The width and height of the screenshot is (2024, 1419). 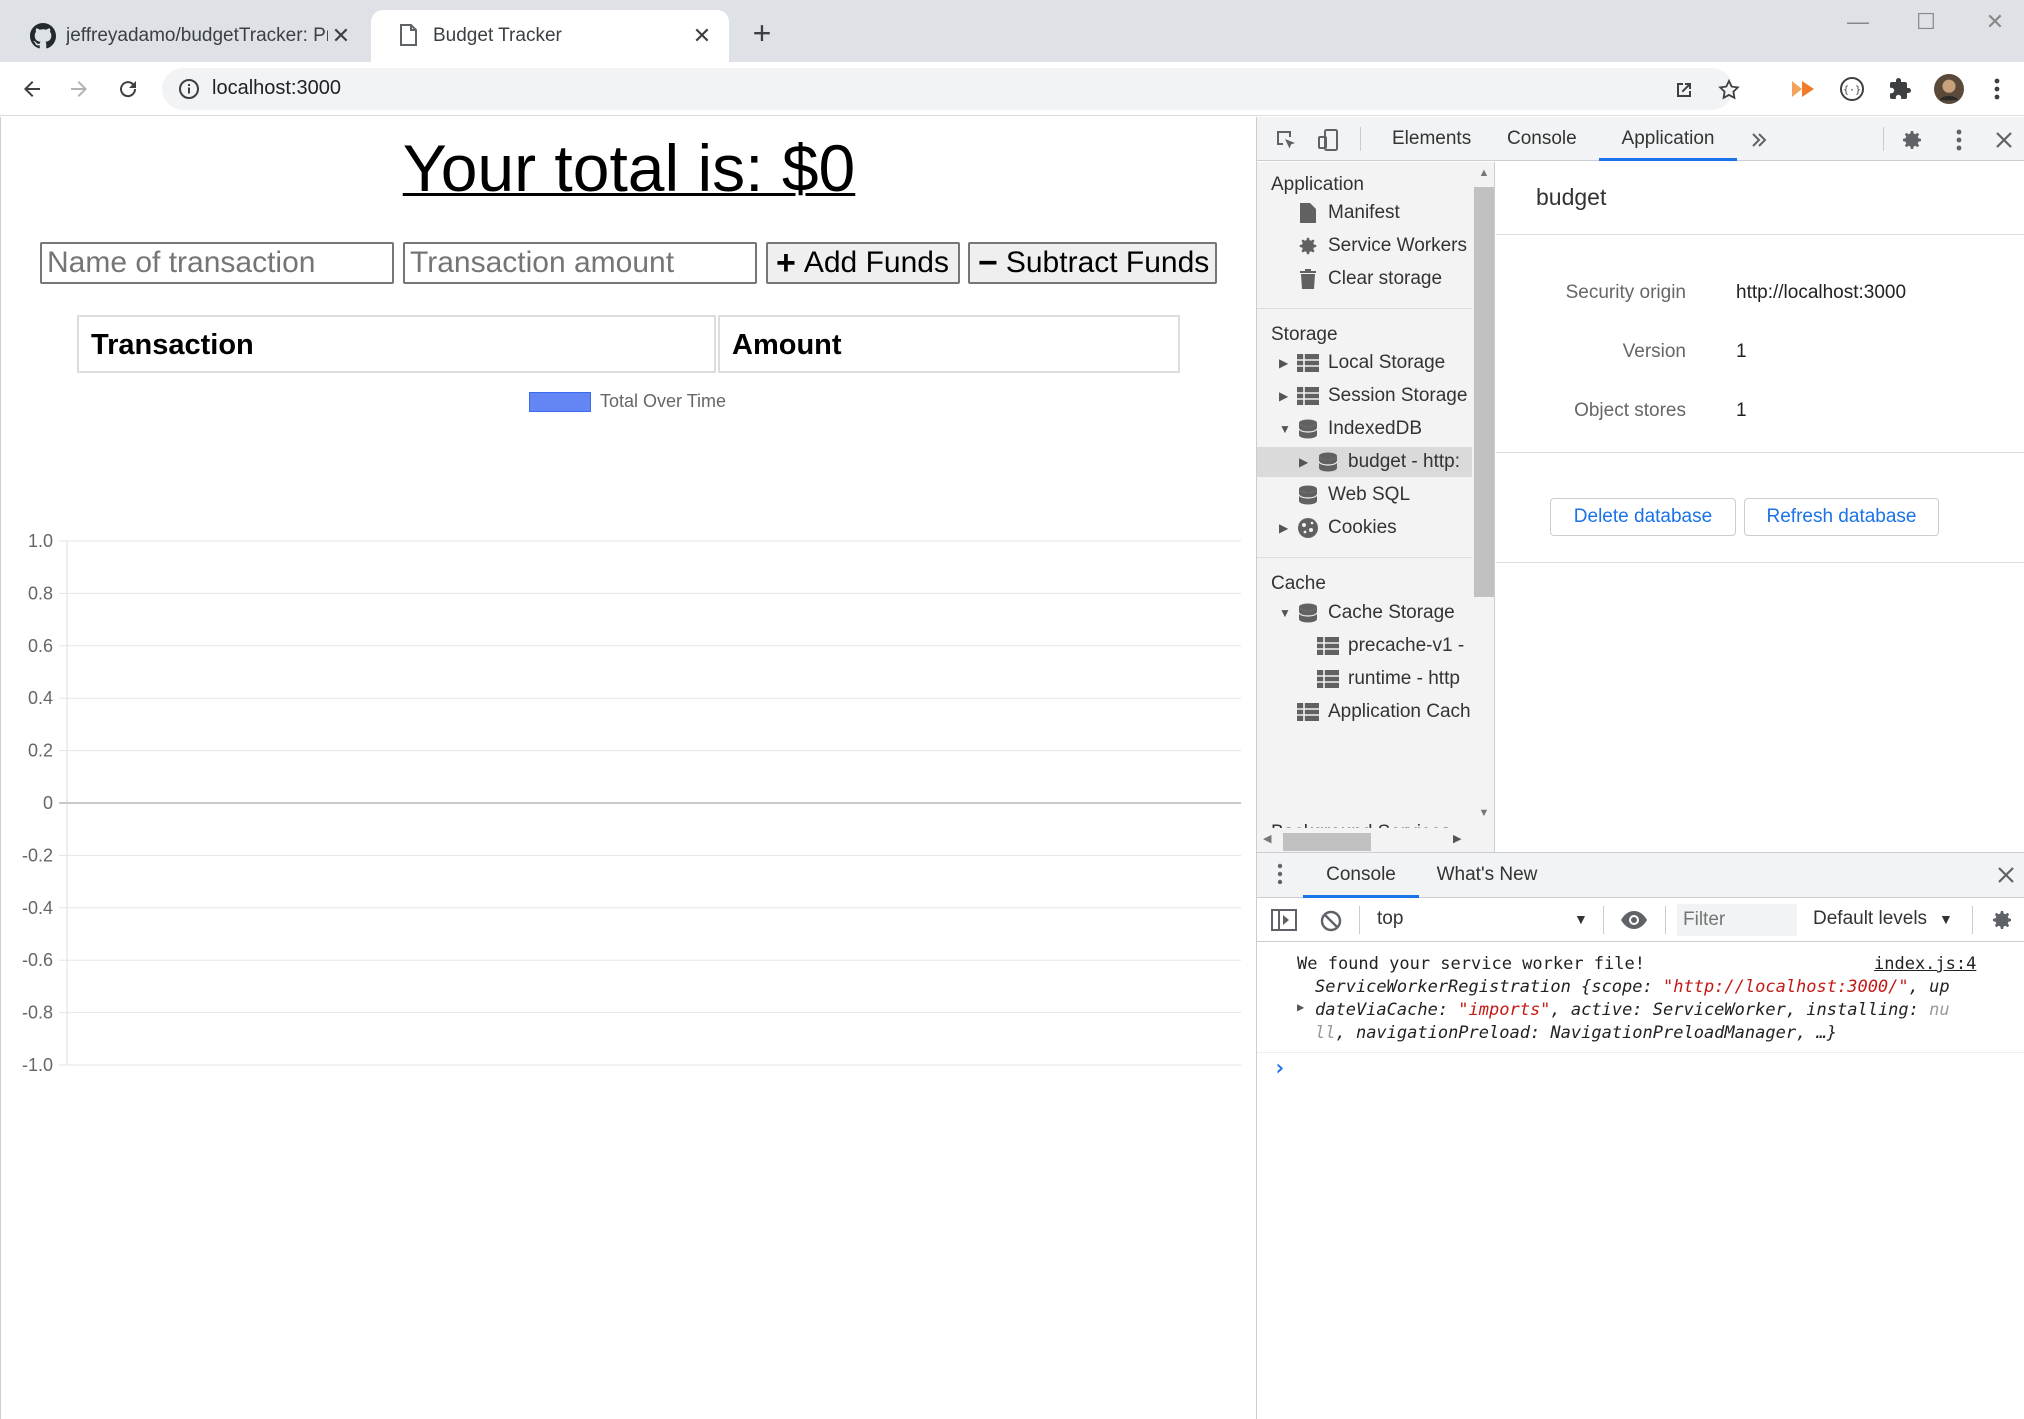 What do you see at coordinates (762, 33) in the screenshot?
I see `new-tab-button: +` at bounding box center [762, 33].